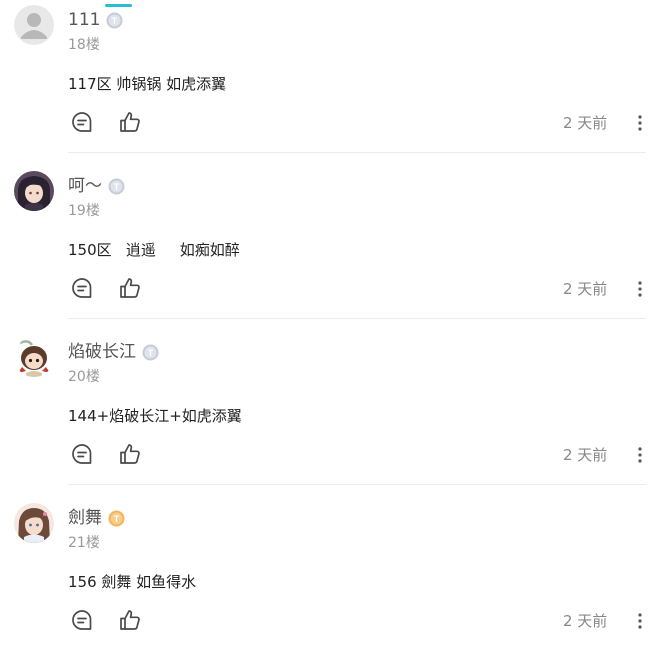 This screenshot has height=664, width=660. I want to click on dark-haired-girl-avatar, so click(34, 191).